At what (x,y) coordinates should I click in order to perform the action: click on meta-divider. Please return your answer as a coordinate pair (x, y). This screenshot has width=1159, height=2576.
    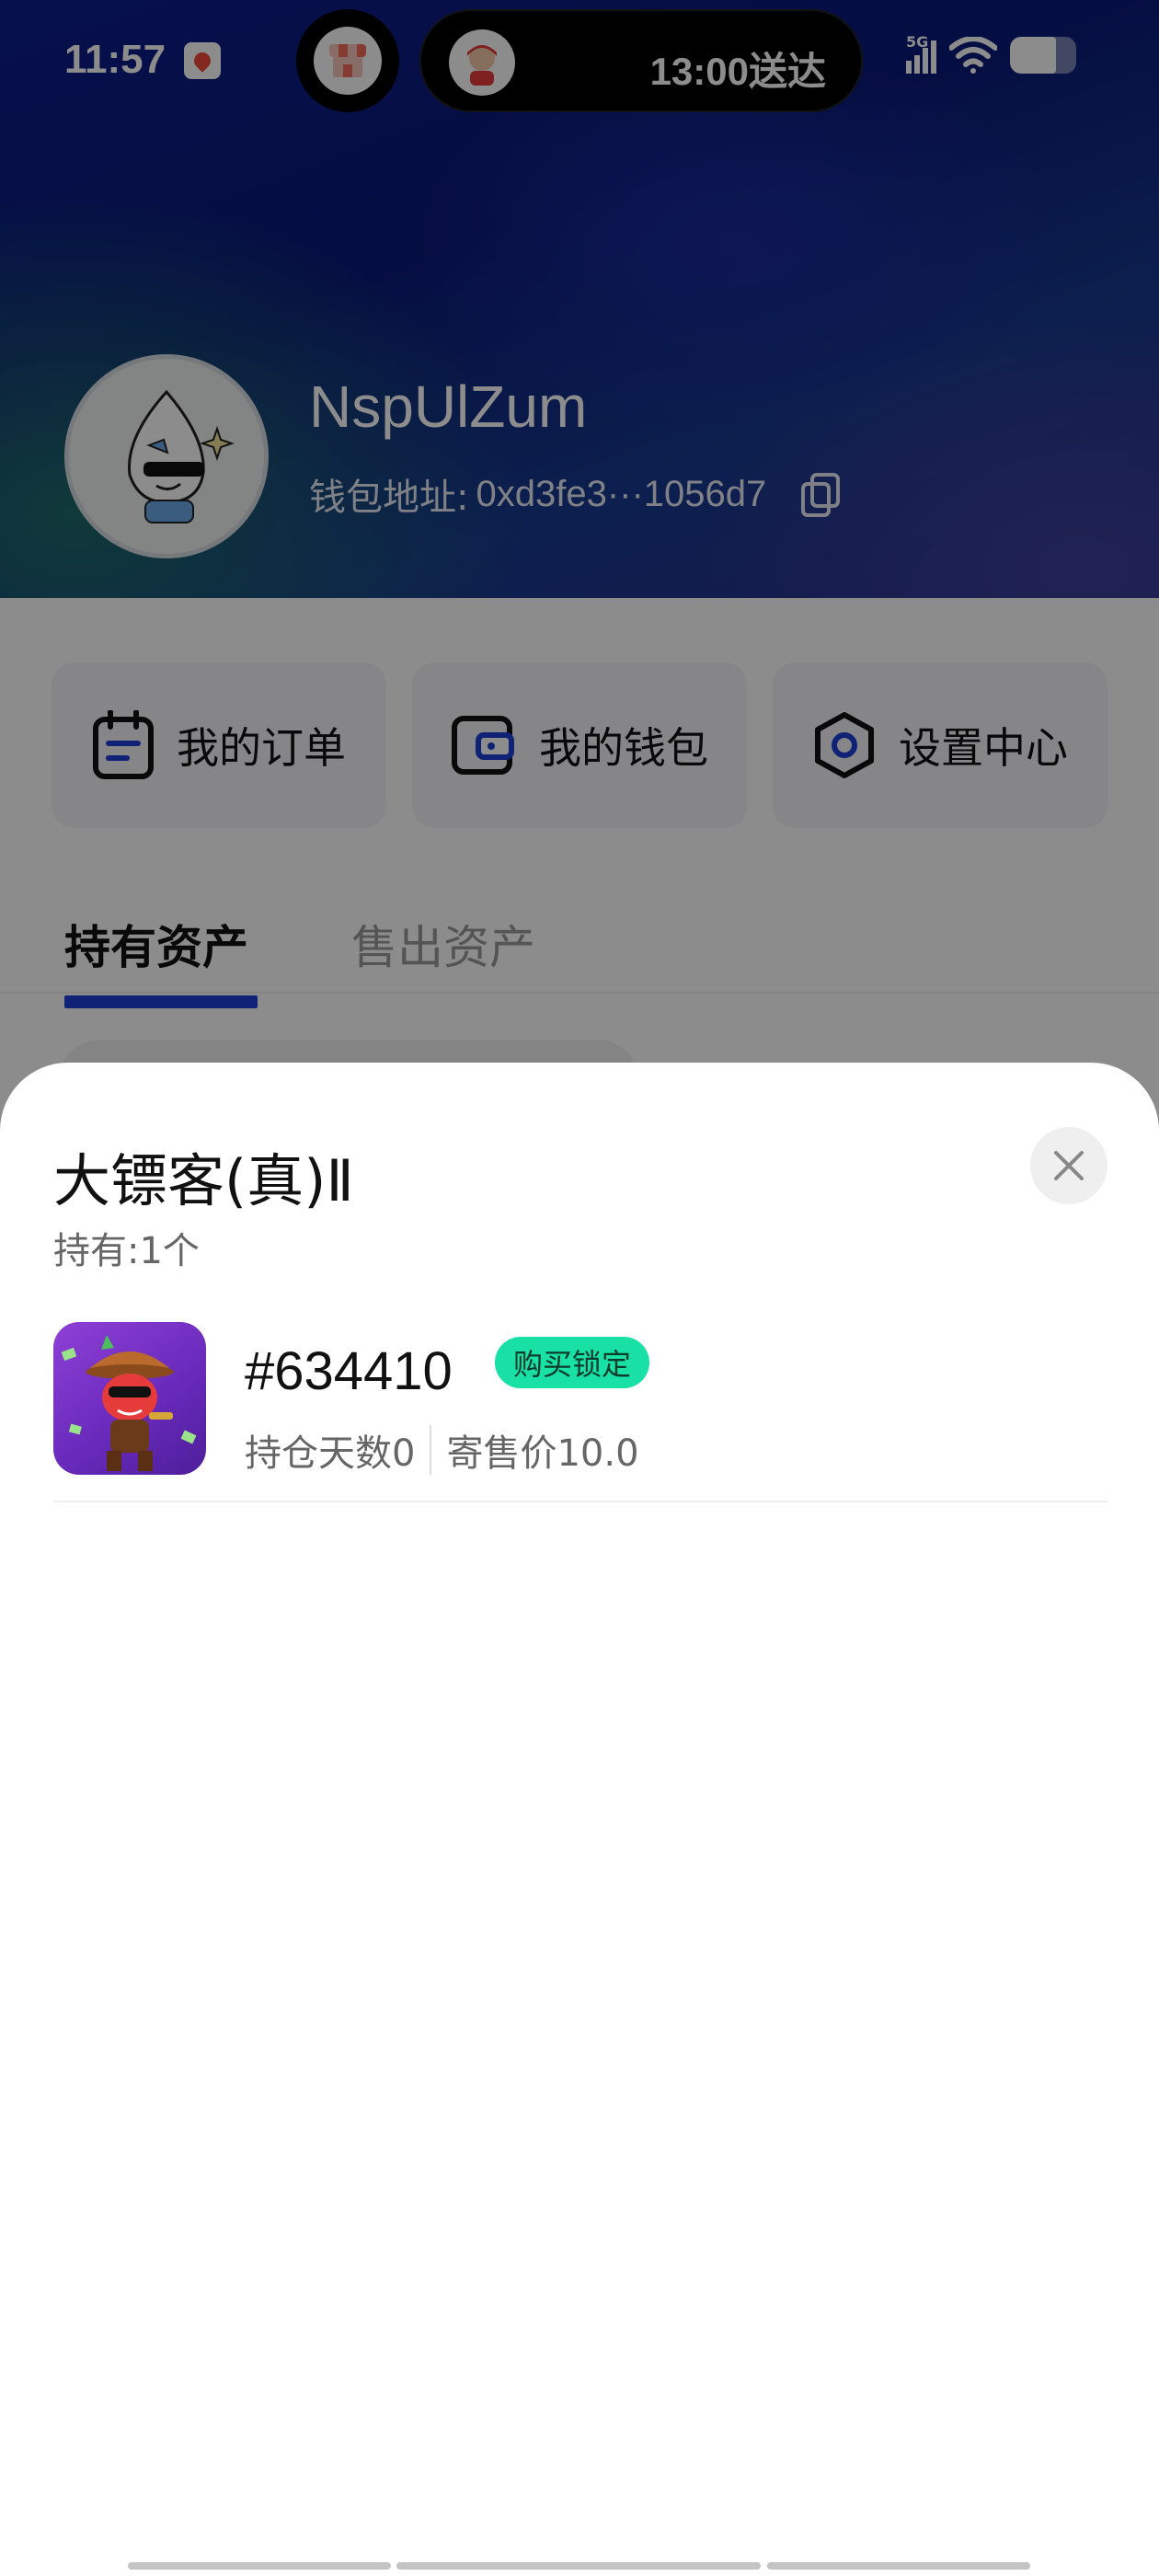
    Looking at the image, I should click on (431, 1450).